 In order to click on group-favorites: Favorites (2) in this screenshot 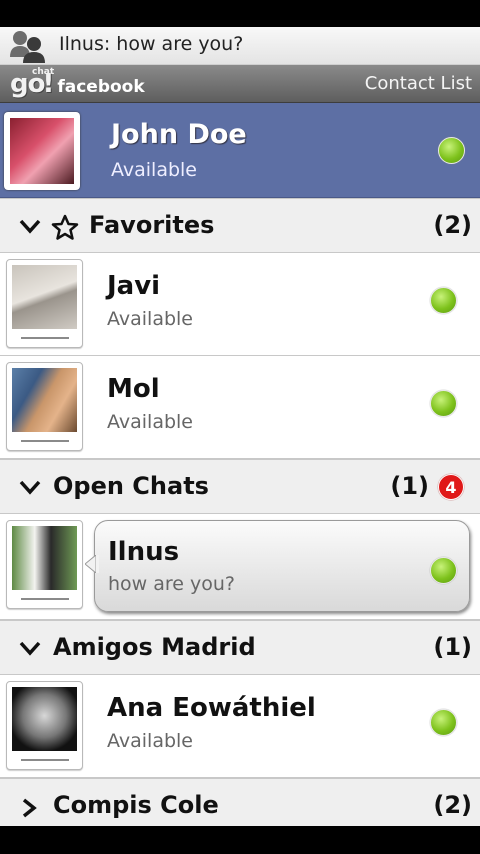, I will do `click(240, 225)`.